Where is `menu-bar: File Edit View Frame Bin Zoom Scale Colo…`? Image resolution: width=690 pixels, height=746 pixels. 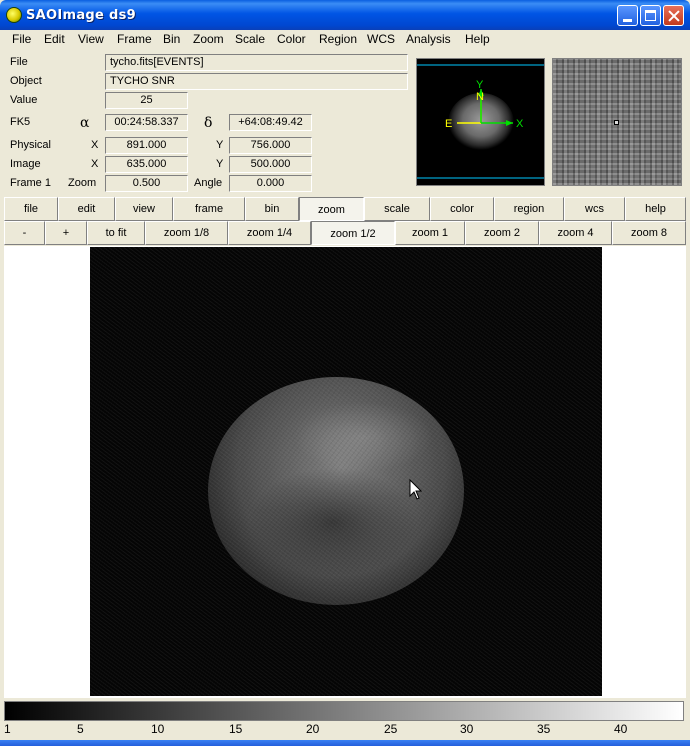
menu-bar: File Edit View Frame Bin Zoom Scale Colo… is located at coordinates (345, 40).